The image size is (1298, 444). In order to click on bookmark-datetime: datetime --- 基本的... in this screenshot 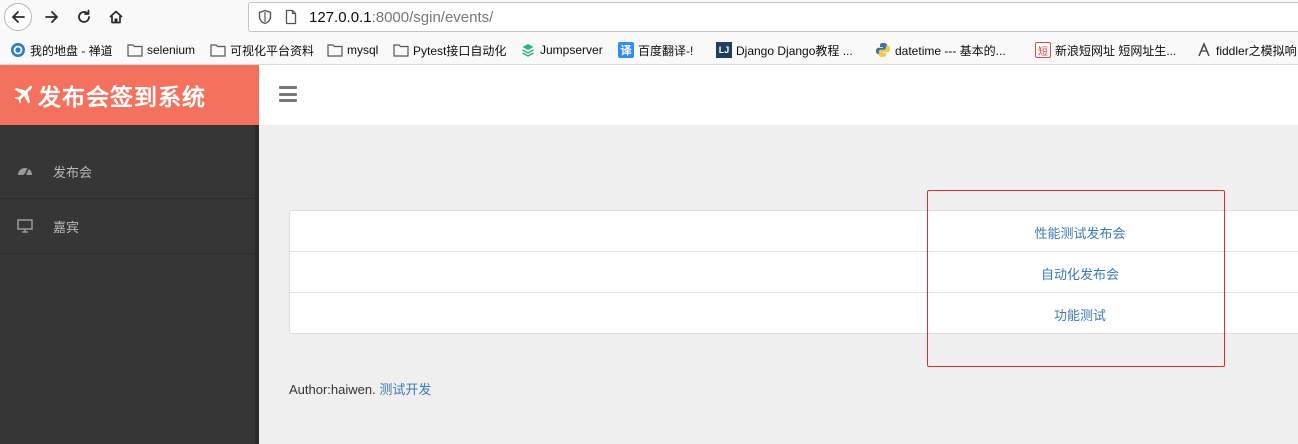, I will do `click(940, 50)`.